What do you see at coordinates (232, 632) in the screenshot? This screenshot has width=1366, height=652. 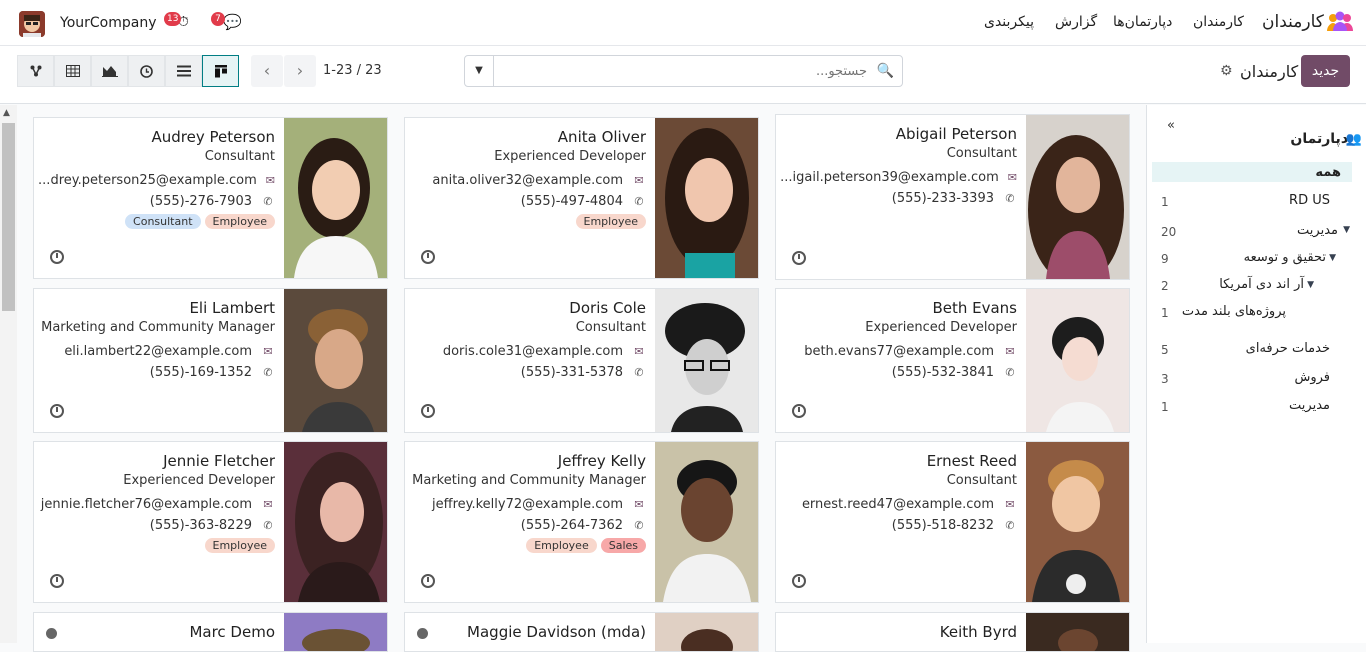 I see `employee-name: Marc Demo` at bounding box center [232, 632].